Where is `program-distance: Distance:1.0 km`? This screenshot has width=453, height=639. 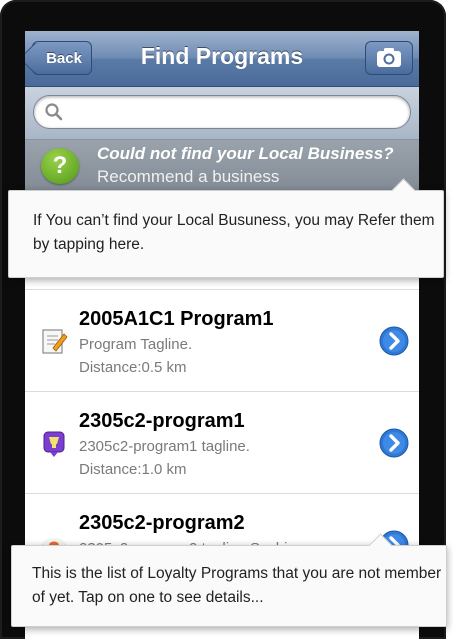 program-distance: Distance:1.0 km is located at coordinates (133, 469).